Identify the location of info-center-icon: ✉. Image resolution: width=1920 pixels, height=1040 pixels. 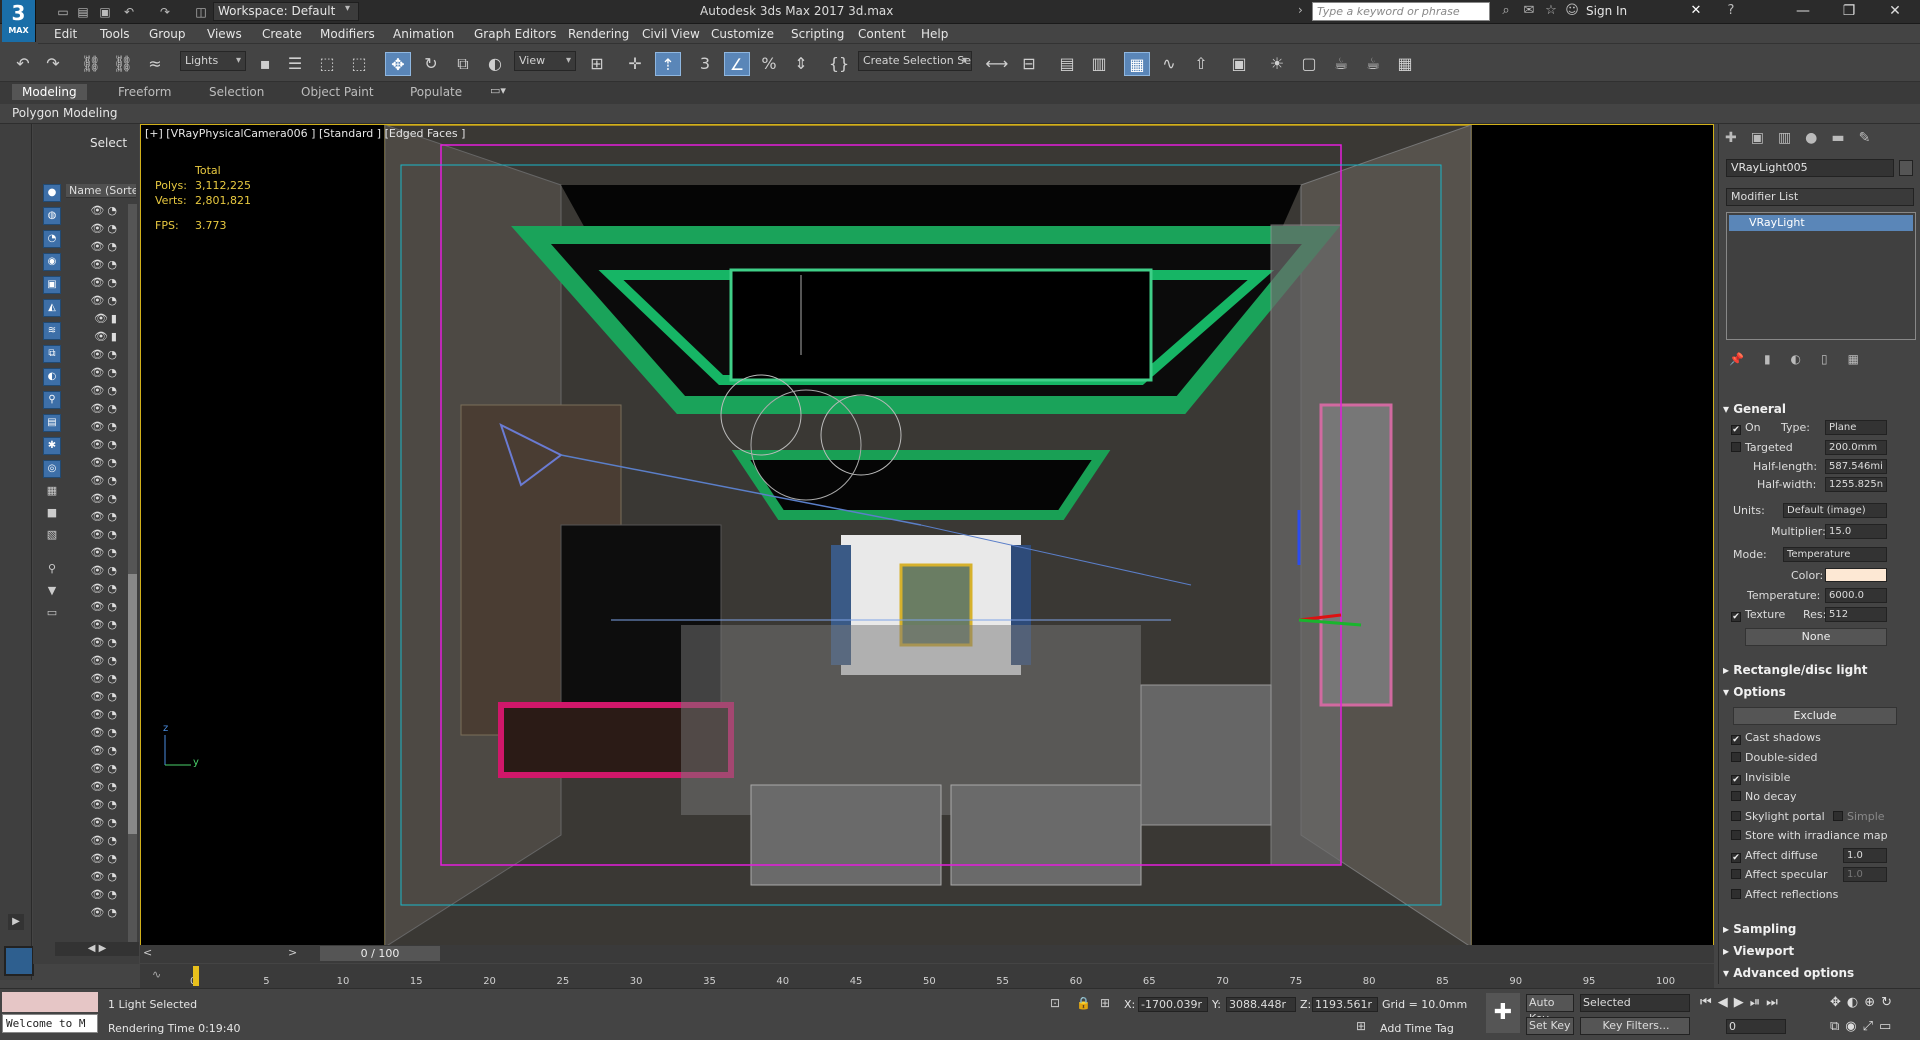
(1529, 10).